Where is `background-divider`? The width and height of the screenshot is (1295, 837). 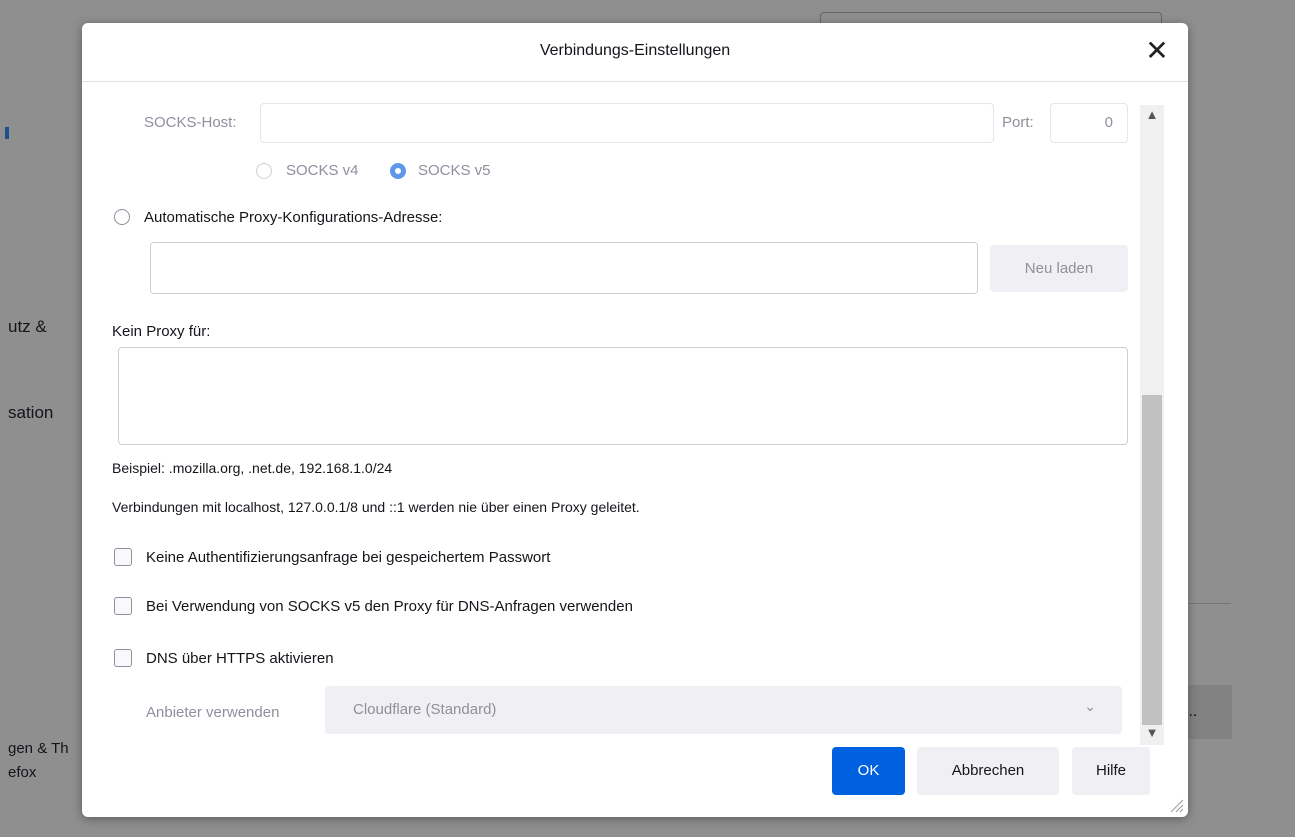 background-divider is located at coordinates (1208, 603).